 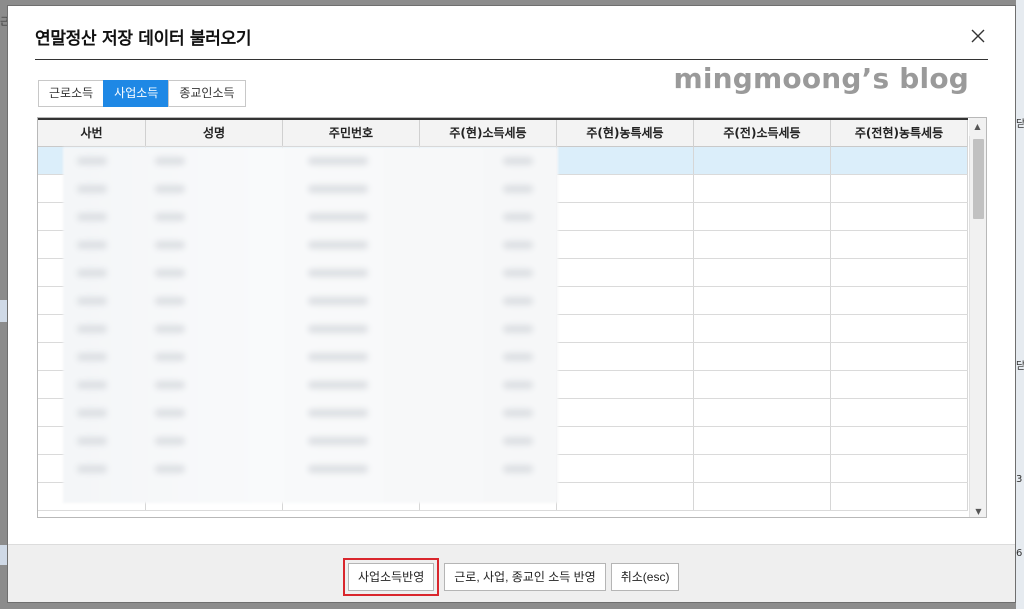 What do you see at coordinates (645, 577) in the screenshot?
I see `cancel-button: 취소(esc)` at bounding box center [645, 577].